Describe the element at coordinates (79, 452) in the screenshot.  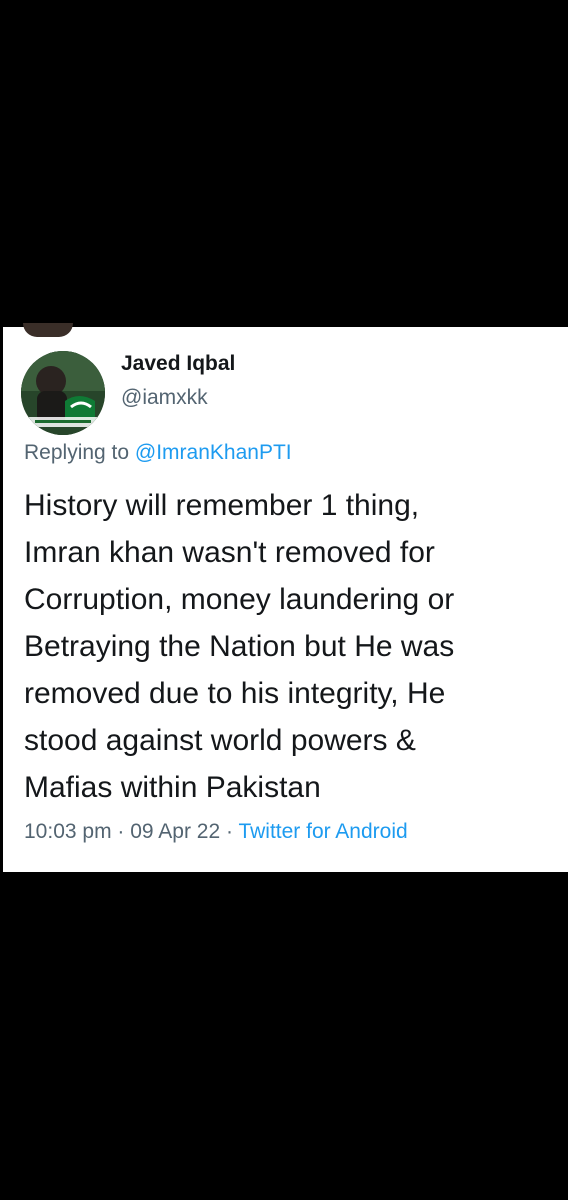
I see `replying-to-label: Replying to` at that location.